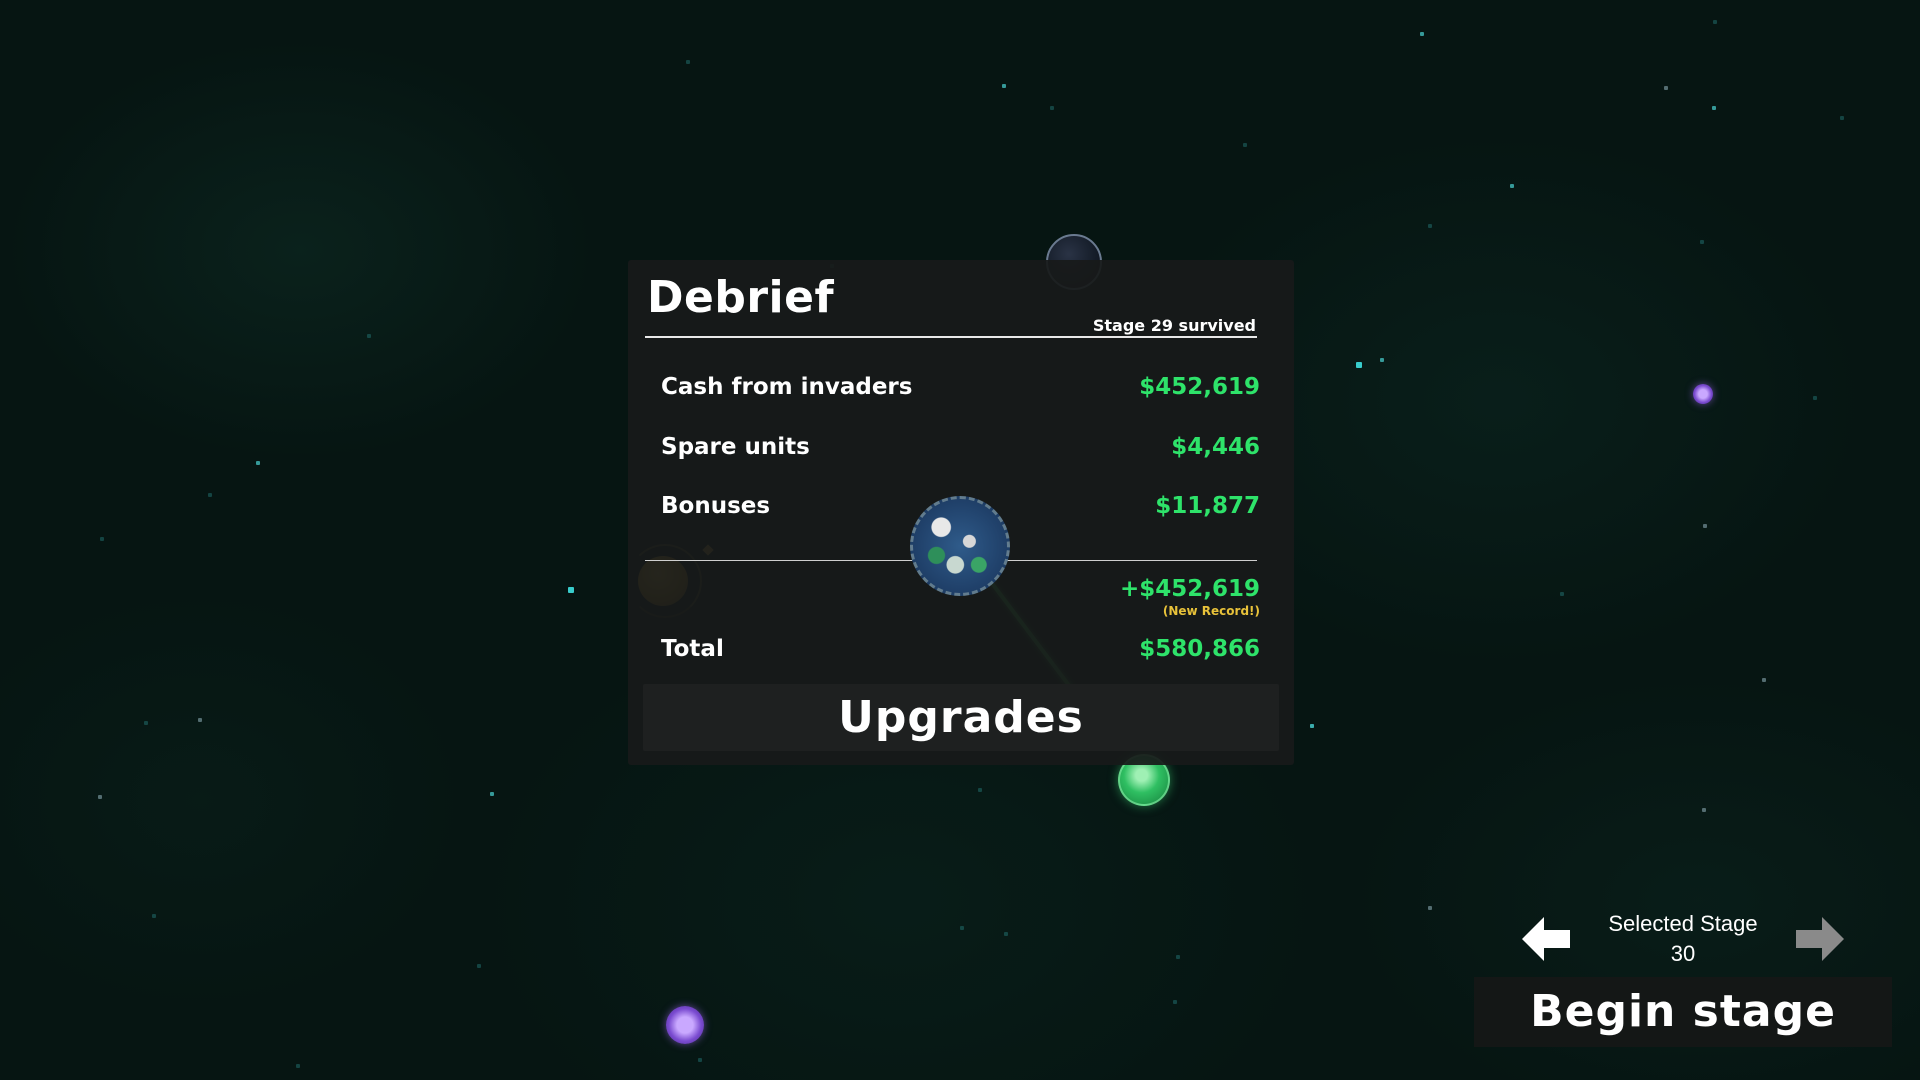 The width and height of the screenshot is (1920, 1080). I want to click on bonuses-value: $11,877, so click(1207, 506).